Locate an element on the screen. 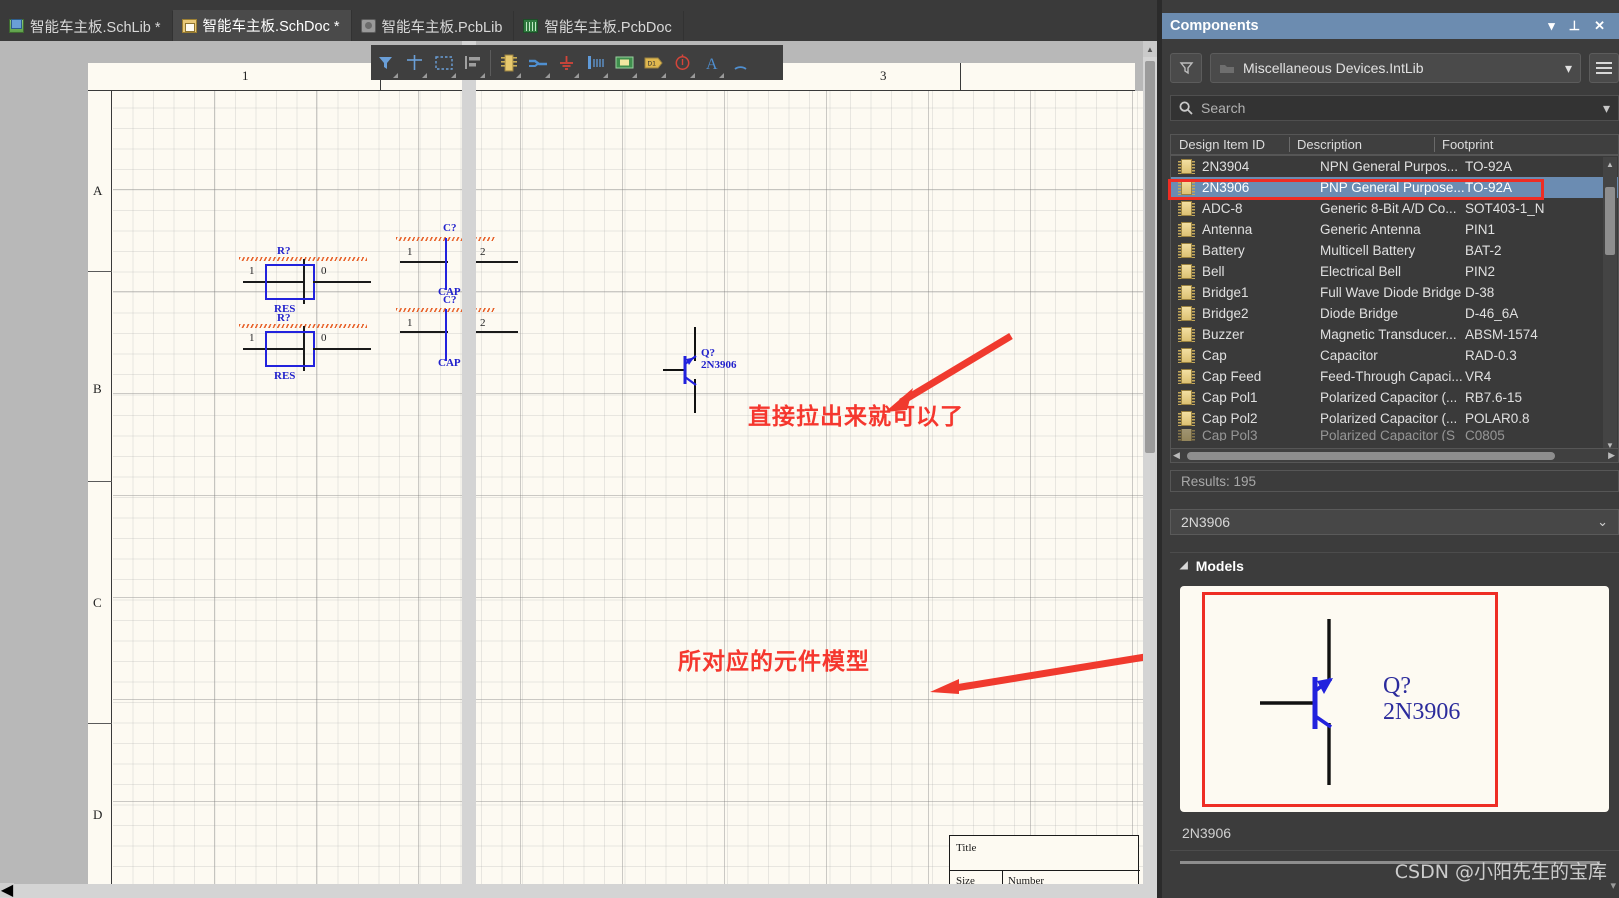  value-label: 2N3906 is located at coordinates (719, 365).